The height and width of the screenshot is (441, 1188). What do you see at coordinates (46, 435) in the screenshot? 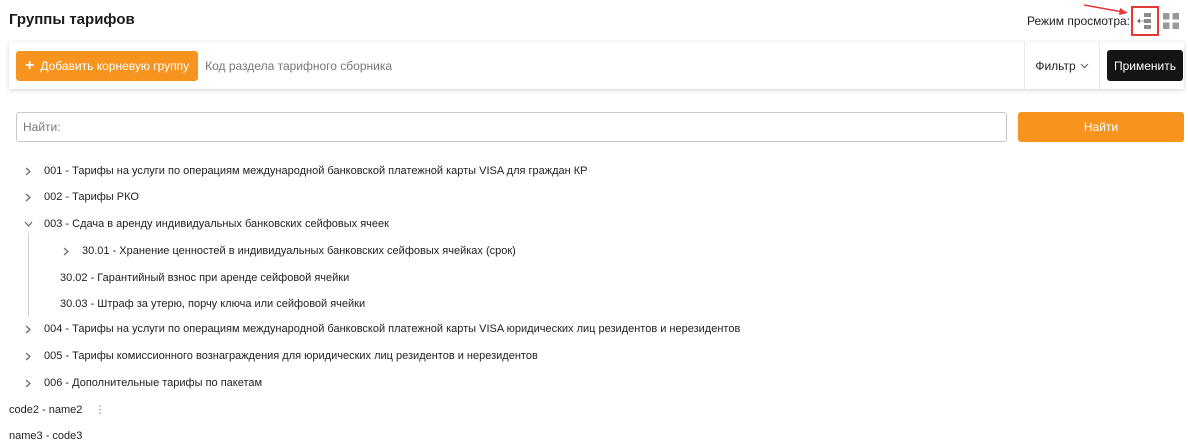
I see `tree-item-label: name3 - code3` at bounding box center [46, 435].